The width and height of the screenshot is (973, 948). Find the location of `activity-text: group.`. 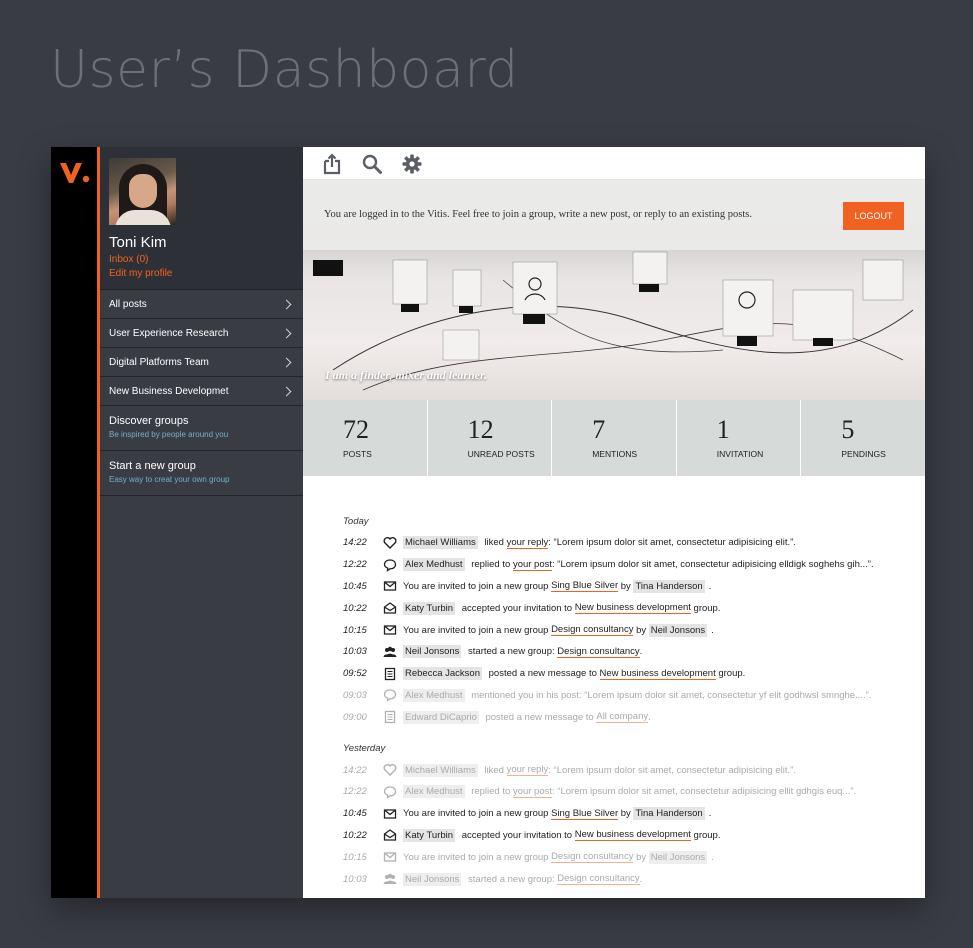

activity-text: group. is located at coordinates (705, 835).